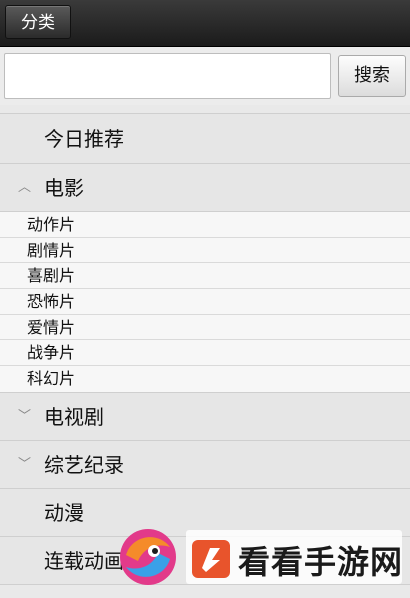 This screenshot has width=410, height=598. Describe the element at coordinates (205, 465) in the screenshot. I see `menu-item-variety: ﹀ 综艺纪录` at that location.